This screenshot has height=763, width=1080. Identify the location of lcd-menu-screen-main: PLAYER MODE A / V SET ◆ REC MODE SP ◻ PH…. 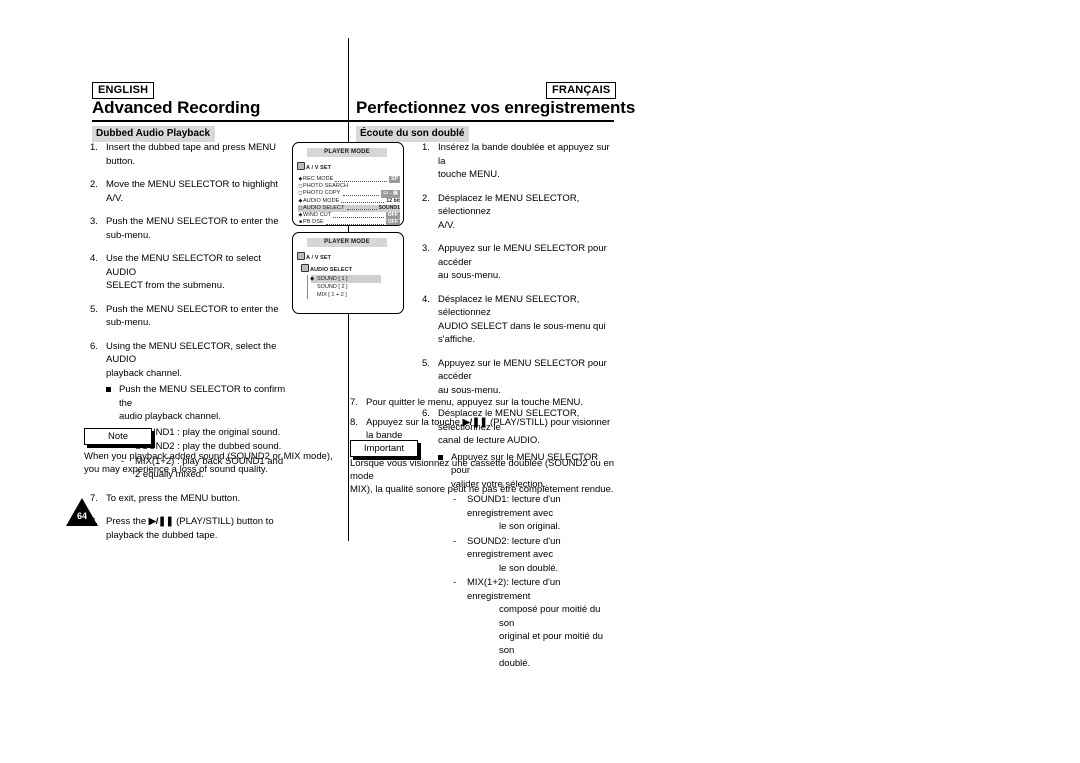
(348, 184).